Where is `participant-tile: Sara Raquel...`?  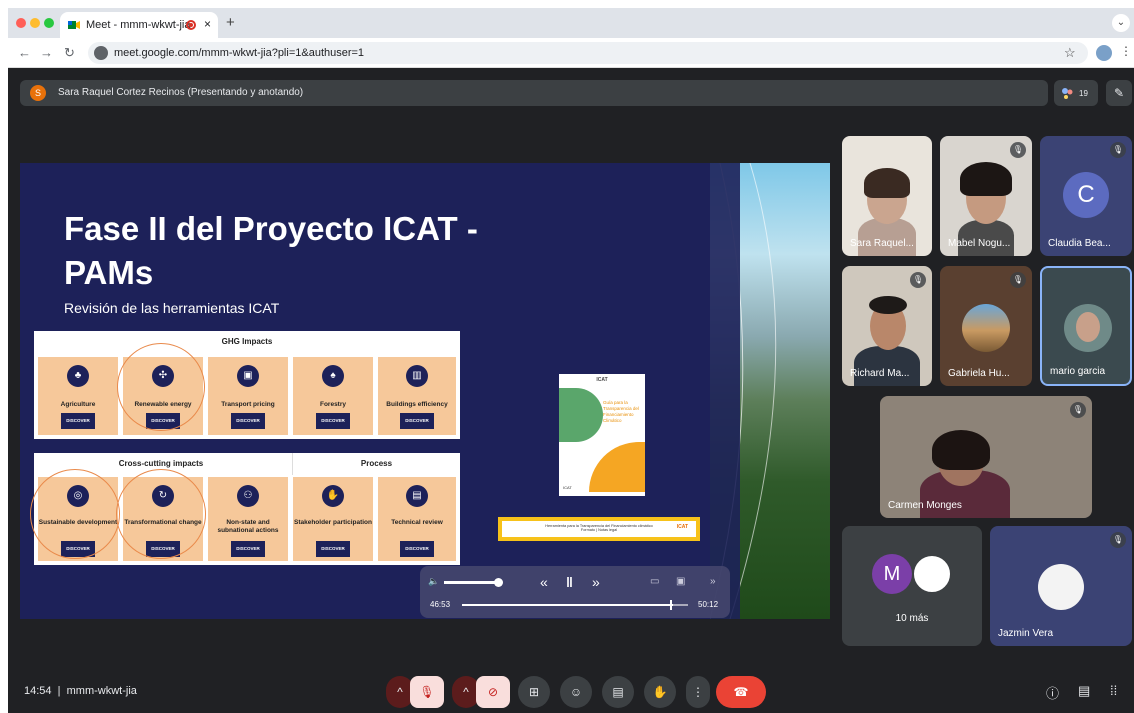 participant-tile: Sara Raquel... is located at coordinates (887, 196).